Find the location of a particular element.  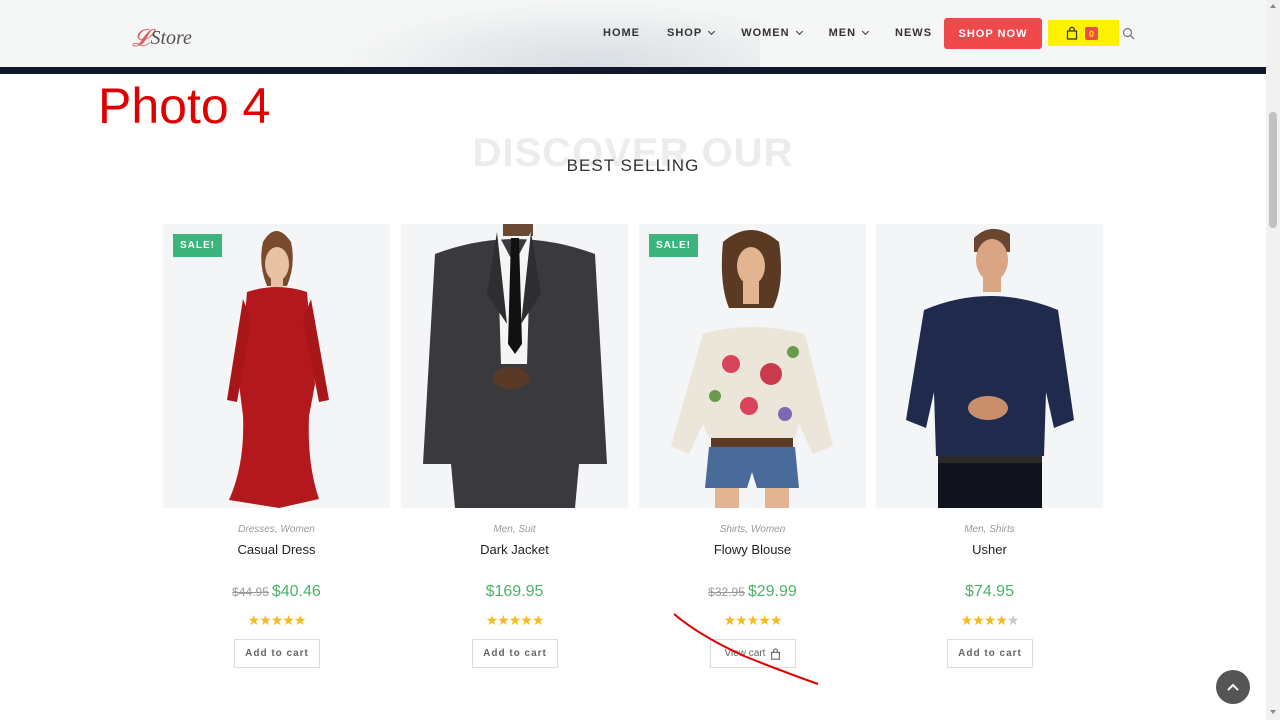

cart-count-badge: 0 is located at coordinates (1091, 33).